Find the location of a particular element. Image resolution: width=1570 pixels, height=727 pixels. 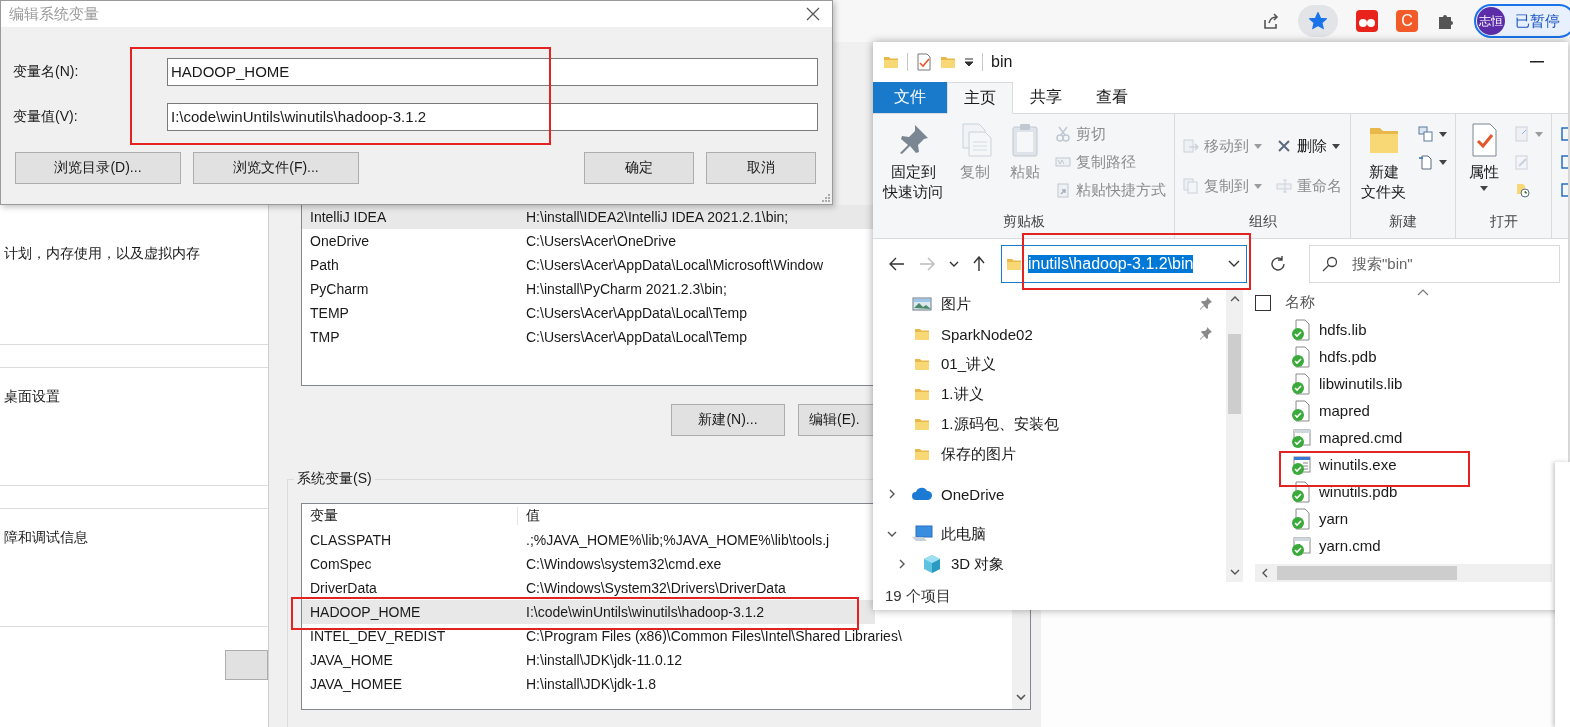

copy-icon is located at coordinates (1191, 186).